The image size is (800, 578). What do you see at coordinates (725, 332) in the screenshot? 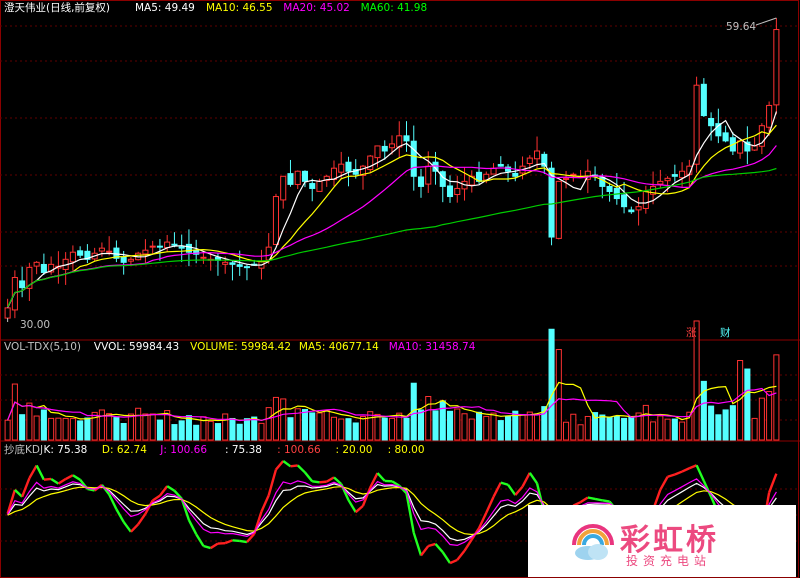
I see `event-tag-finance: 财` at bounding box center [725, 332].